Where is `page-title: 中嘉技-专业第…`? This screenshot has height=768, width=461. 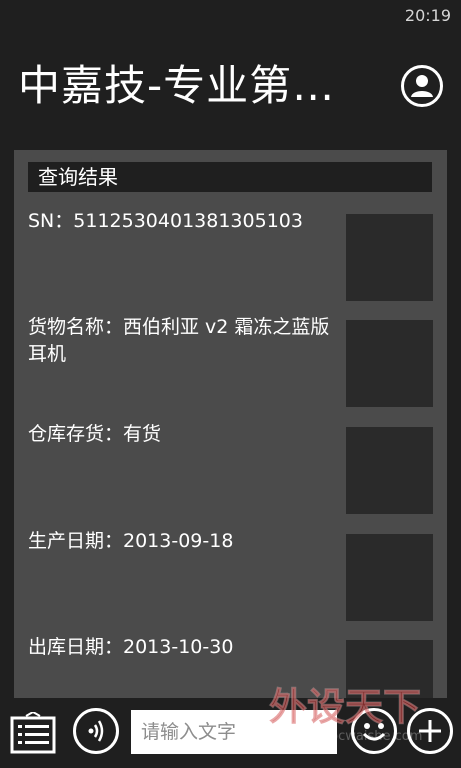
page-title: 中嘉技-专业第… is located at coordinates (177, 85).